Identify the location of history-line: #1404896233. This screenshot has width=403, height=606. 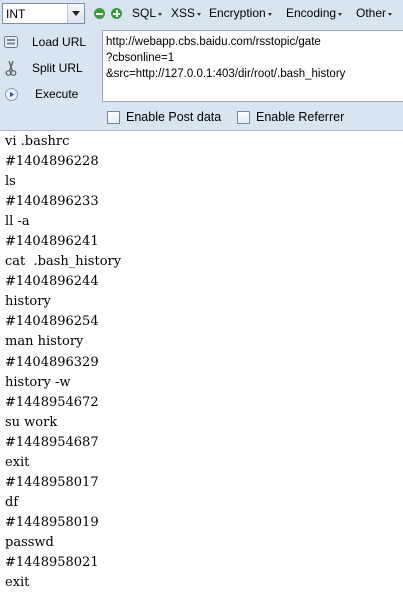
(52, 202).